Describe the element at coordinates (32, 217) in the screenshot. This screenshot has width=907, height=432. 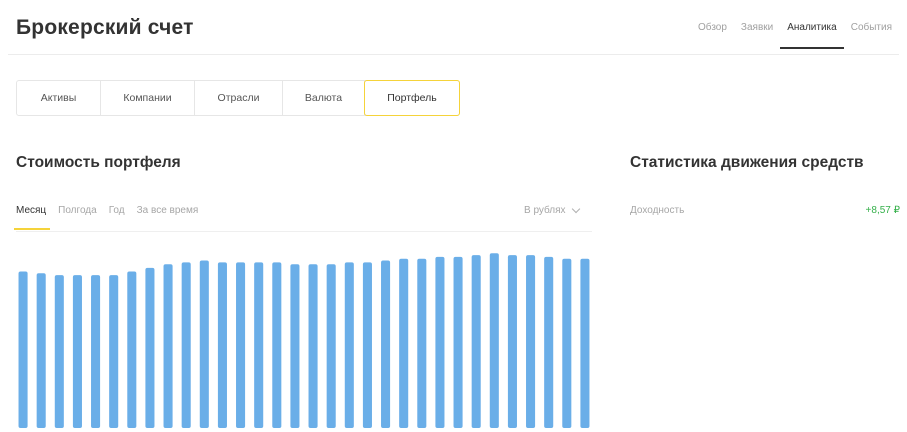
I see `period-tab-month: Месяц` at that location.